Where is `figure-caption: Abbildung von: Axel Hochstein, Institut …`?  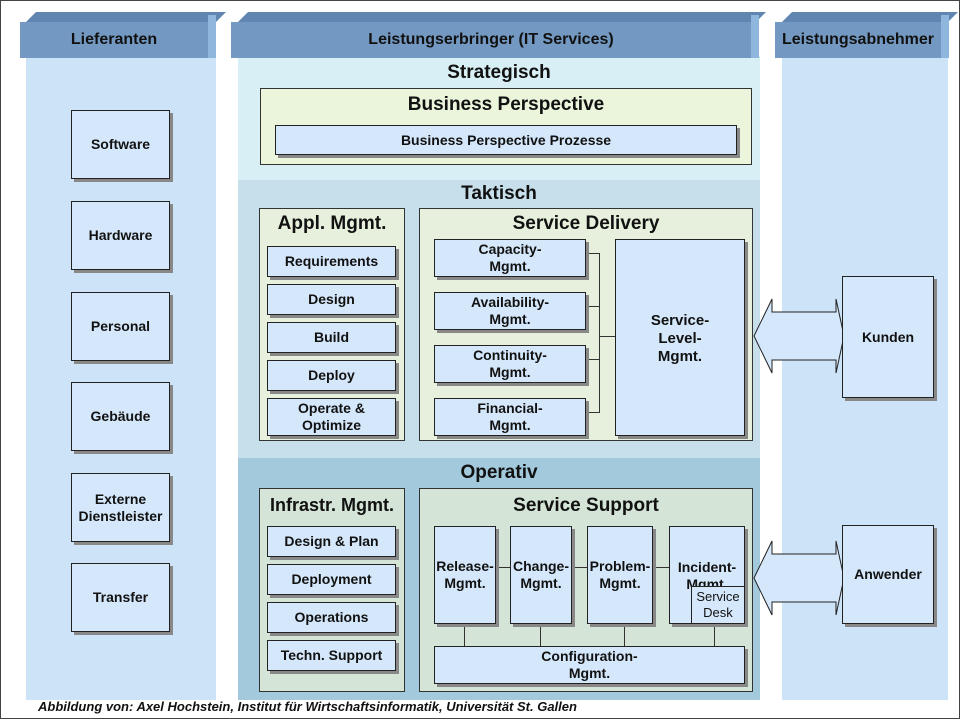
figure-caption: Abbildung von: Axel Hochstein, Institut … is located at coordinates (307, 706).